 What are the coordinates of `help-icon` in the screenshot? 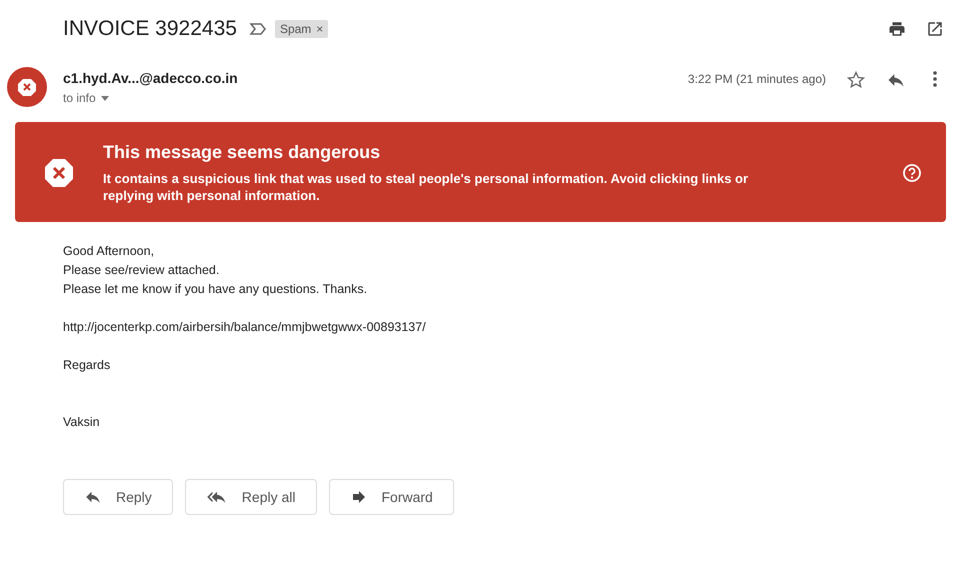 It's located at (912, 173).